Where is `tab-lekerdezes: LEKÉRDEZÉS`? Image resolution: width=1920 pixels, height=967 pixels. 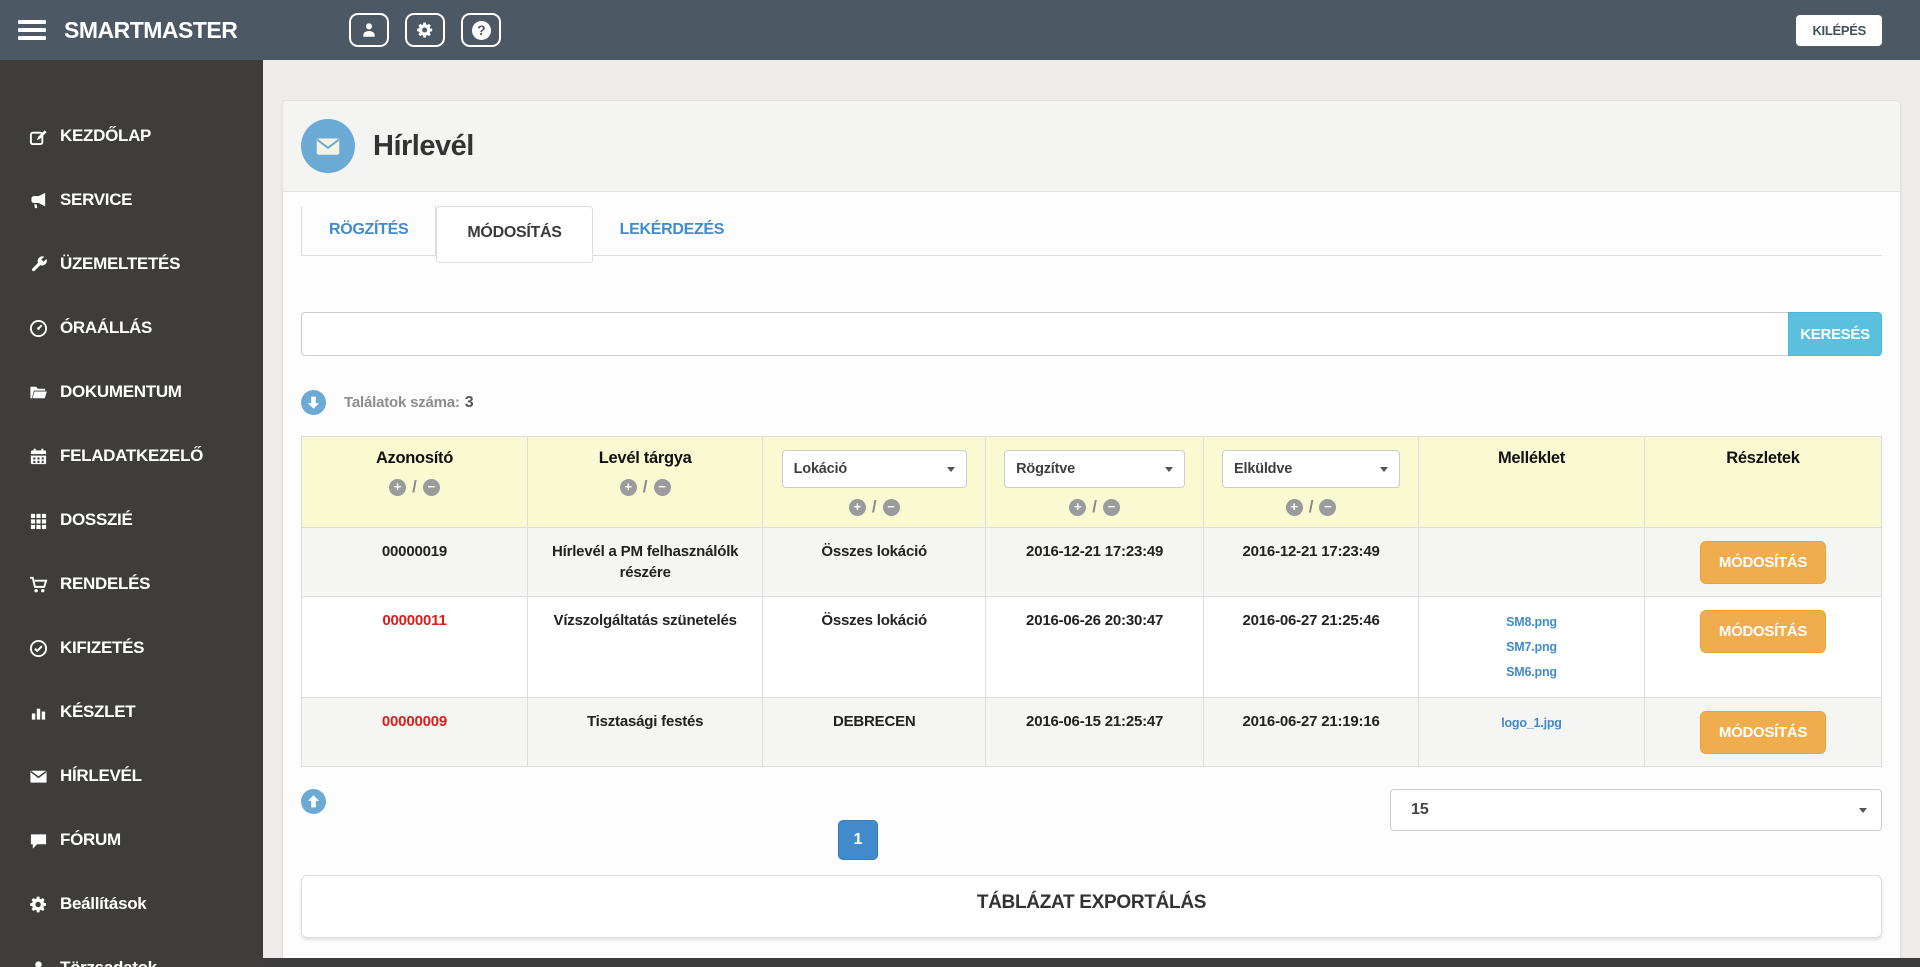 tab-lekerdezes: LEKÉRDEZÉS is located at coordinates (672, 231).